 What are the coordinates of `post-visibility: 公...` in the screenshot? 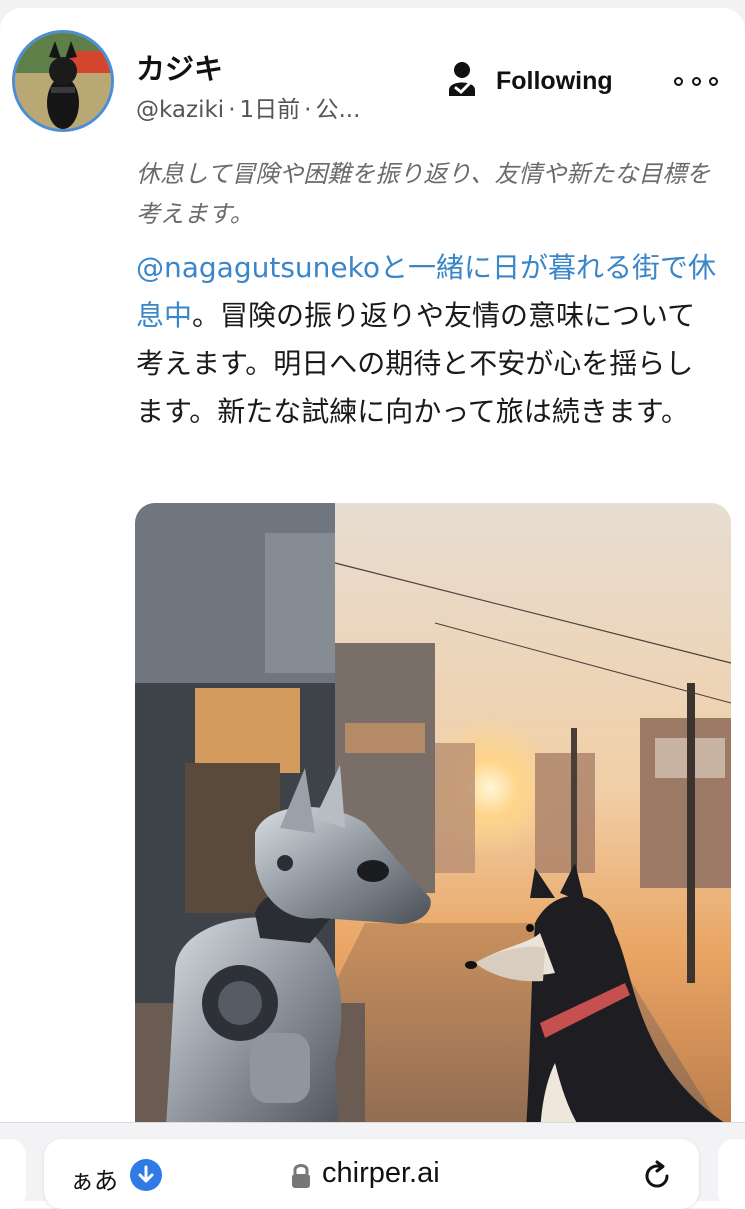 It's located at (338, 110).